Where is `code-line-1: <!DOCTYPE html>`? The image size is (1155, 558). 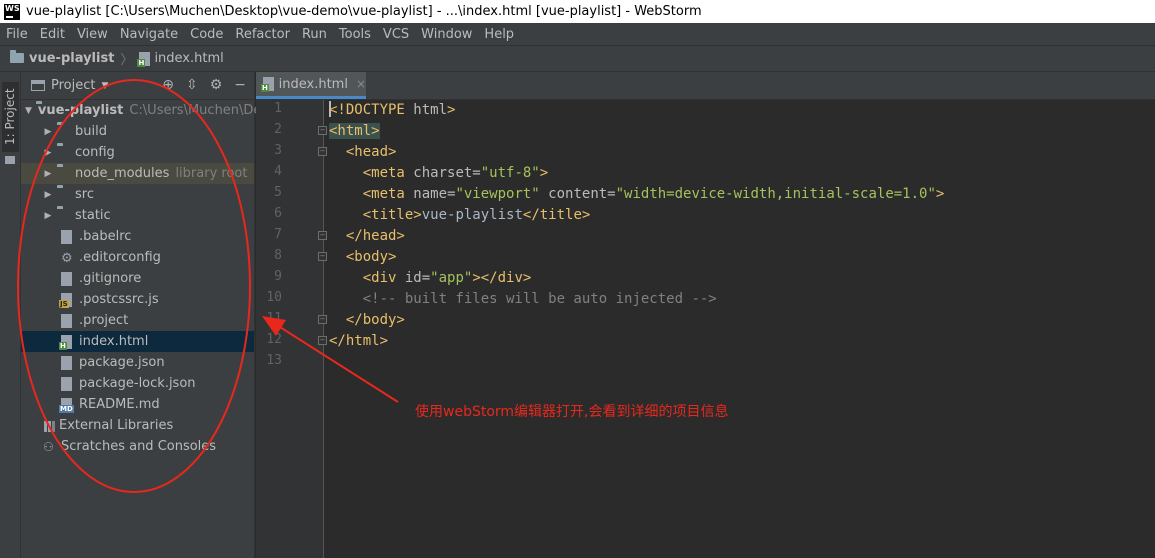 code-line-1: <!DOCTYPE html> is located at coordinates (392, 109).